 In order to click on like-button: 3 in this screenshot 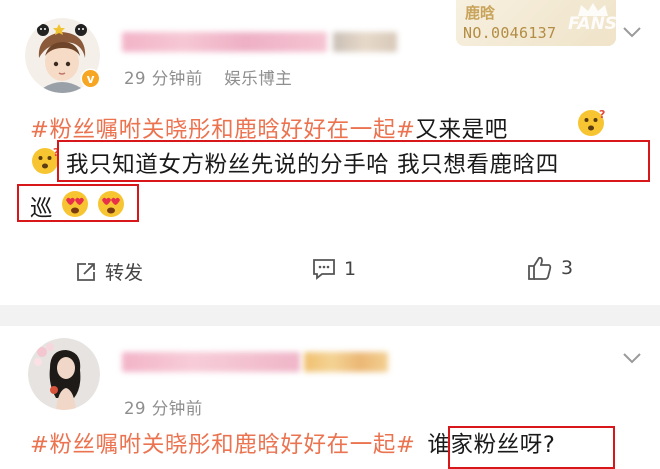, I will do `click(550, 268)`.